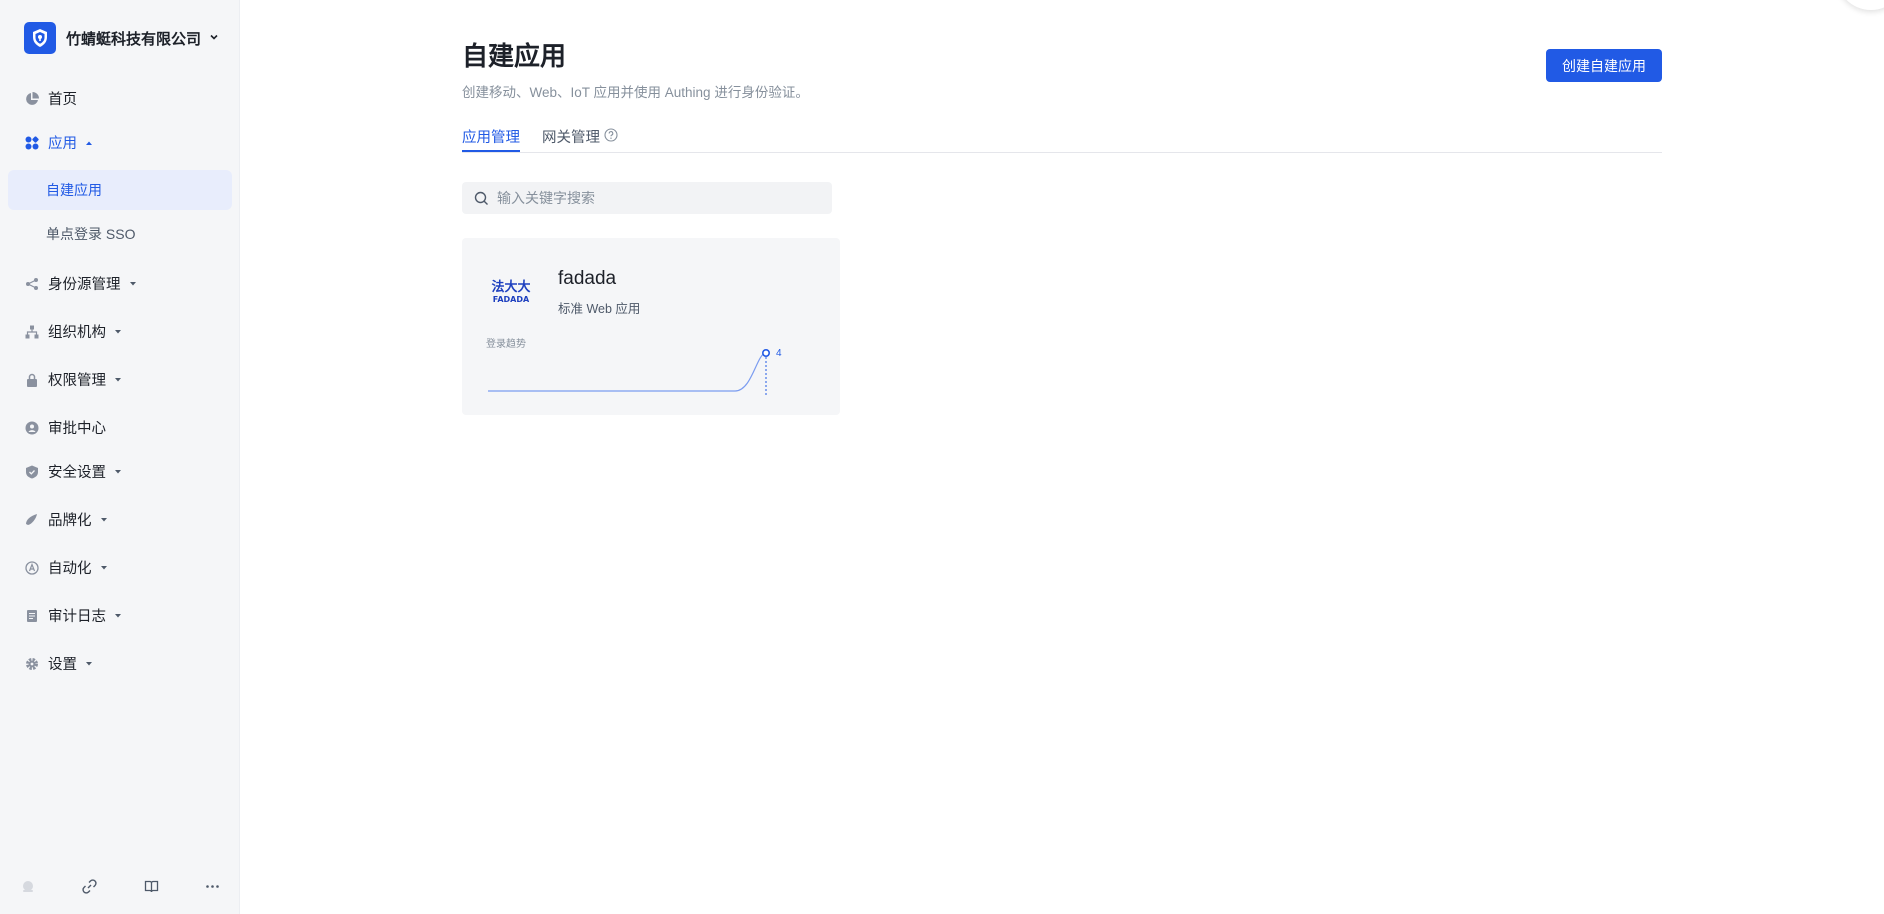 The height and width of the screenshot is (914, 1884). What do you see at coordinates (511, 299) in the screenshot?
I see `app-logo-subtext: FADADA` at bounding box center [511, 299].